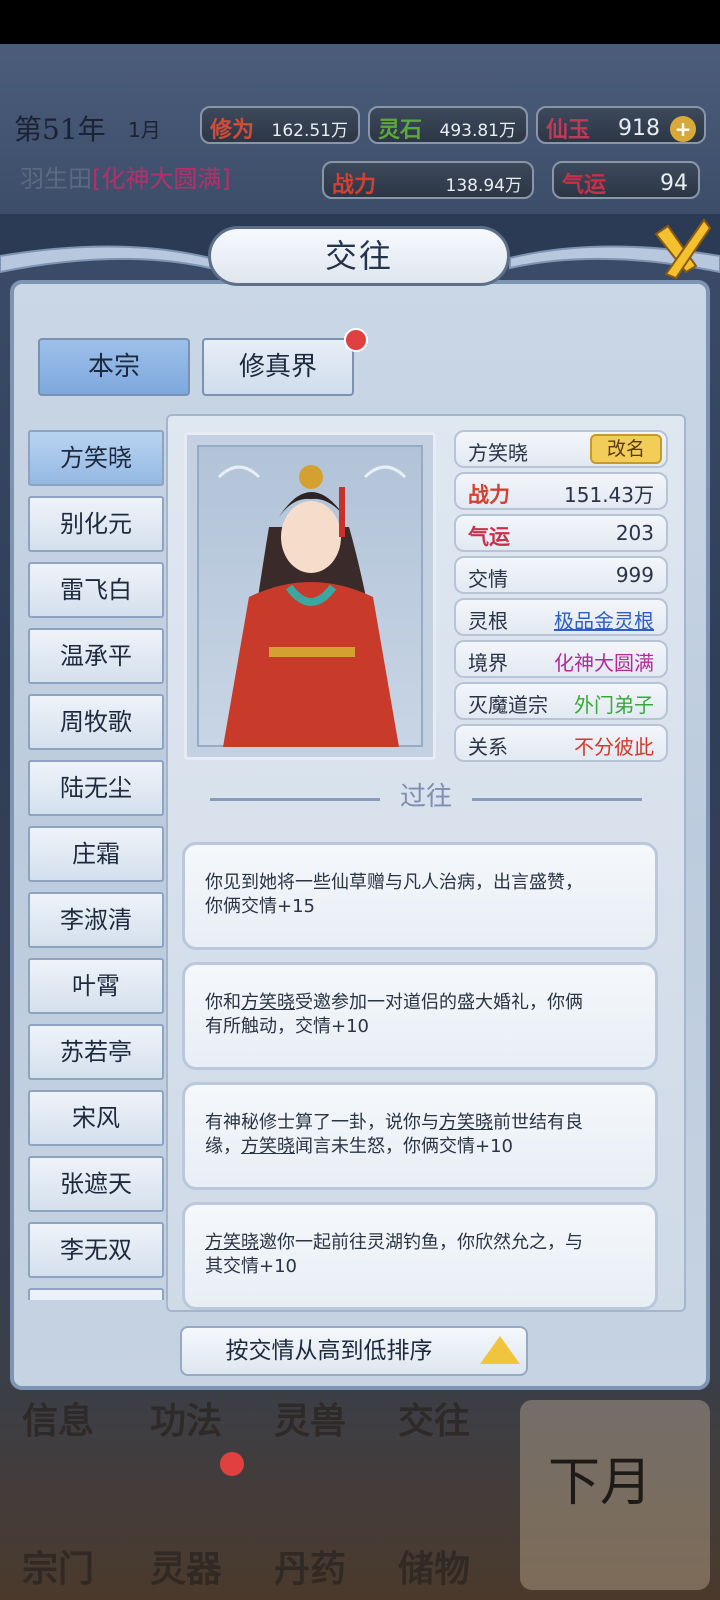  Describe the element at coordinates (639, 128) in the screenshot. I see `immortal-jade-value: 918` at that location.